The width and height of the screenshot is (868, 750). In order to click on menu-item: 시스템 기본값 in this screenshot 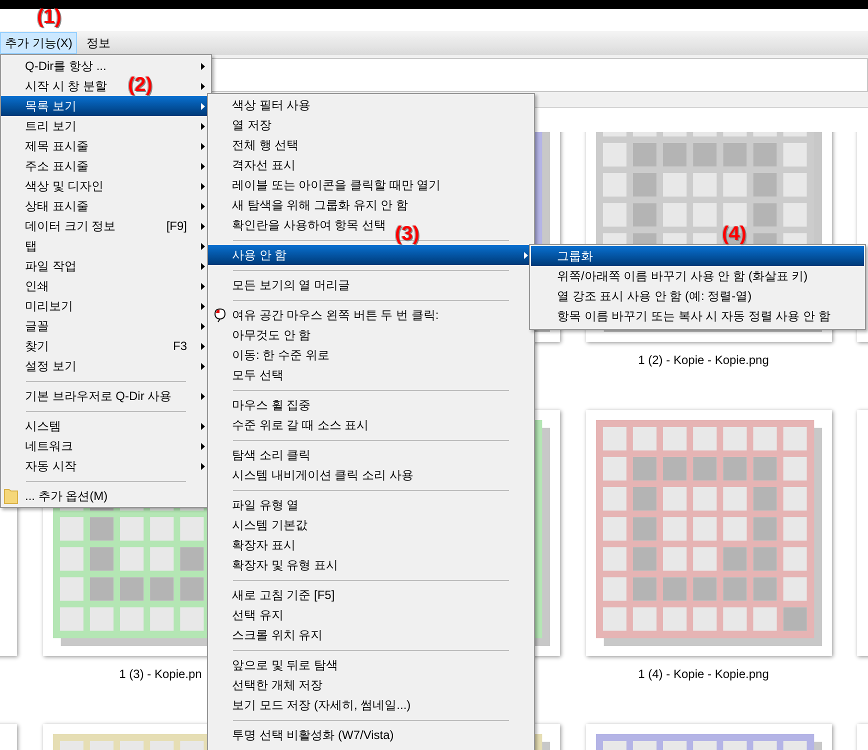, I will do `click(371, 525)`.